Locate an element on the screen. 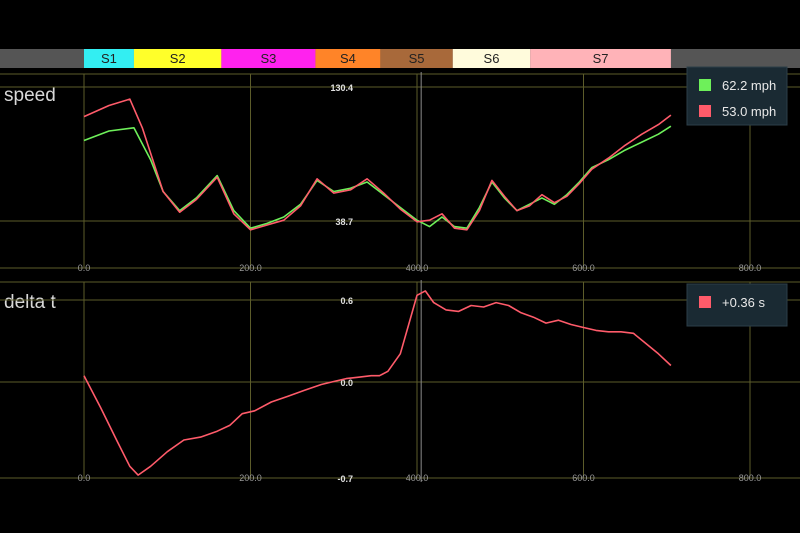  legend-label-1: +0.36 s is located at coordinates (744, 302).